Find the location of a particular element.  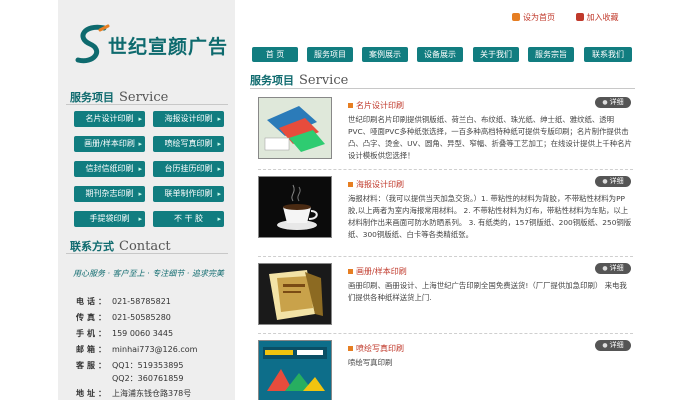

service-button-poster: 海报设计印刷 is located at coordinates (188, 119).